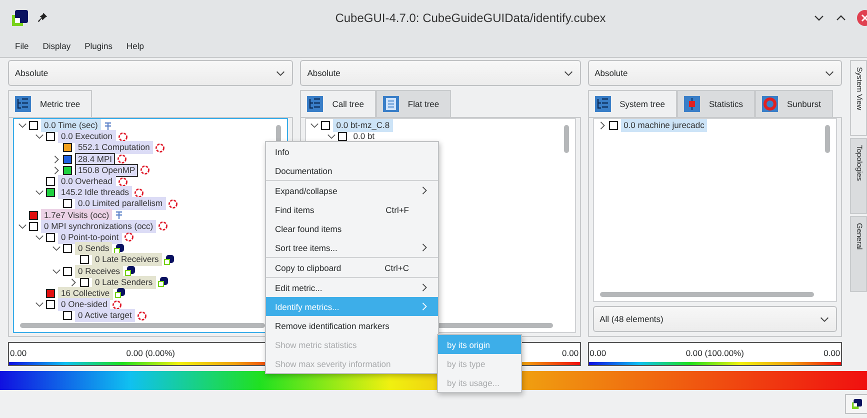 The width and height of the screenshot is (867, 418). I want to click on value-current: 0.00 (0.00%), so click(150, 353).